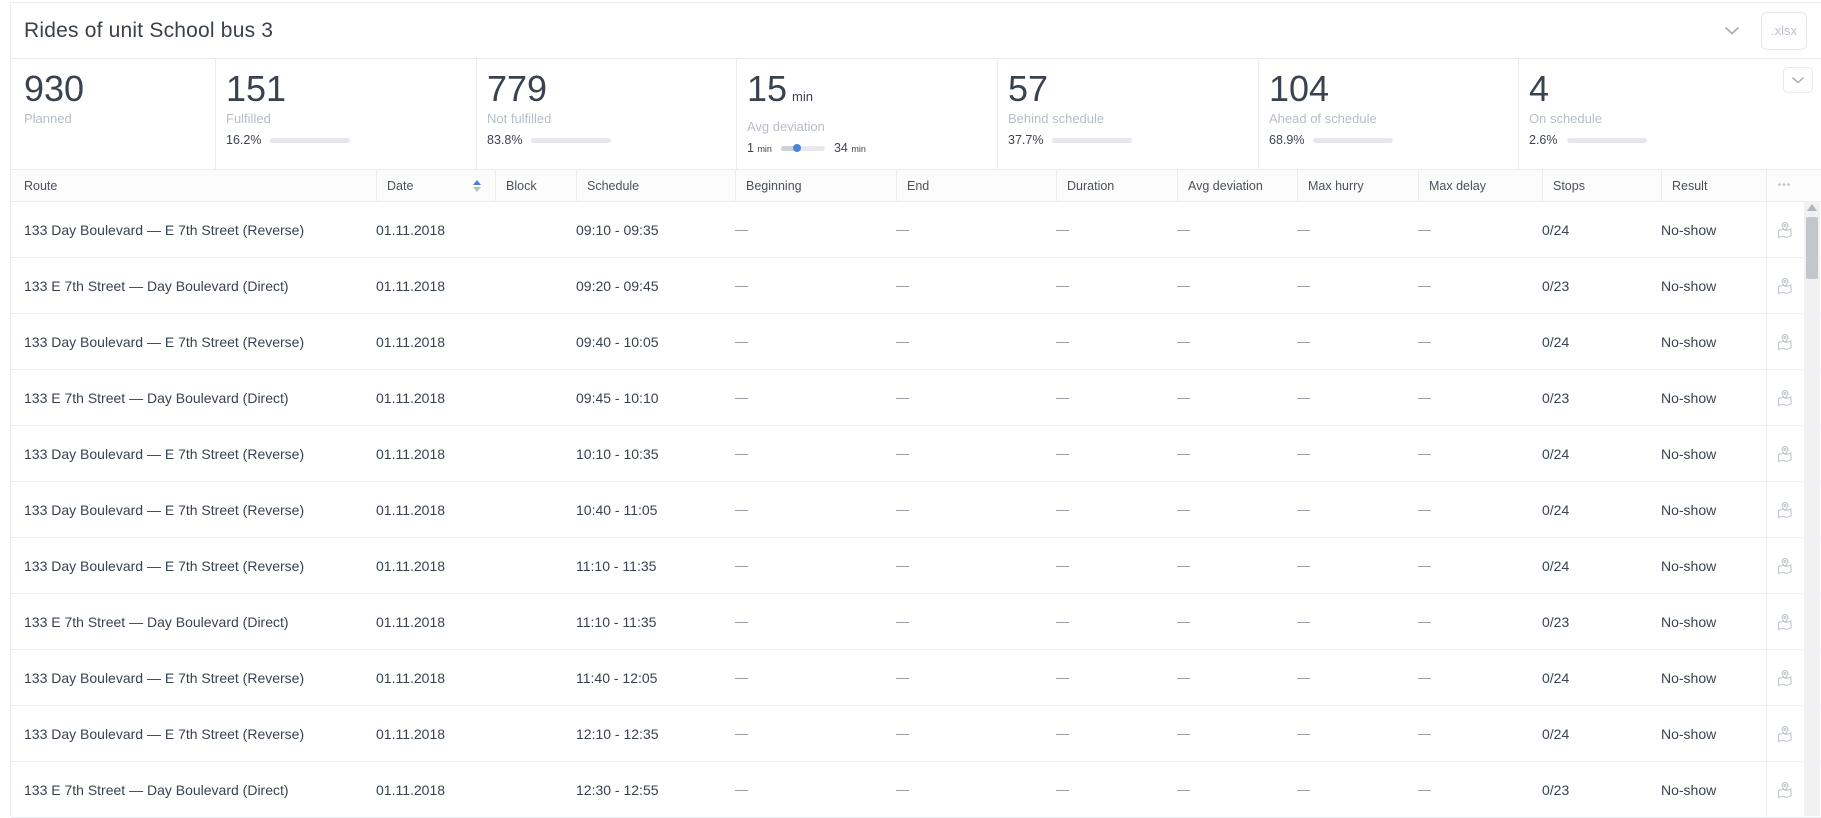 Image resolution: width=1821 pixels, height=818 pixels. I want to click on ahead-of-schedule-label: Ahead of schedule, so click(1389, 118).